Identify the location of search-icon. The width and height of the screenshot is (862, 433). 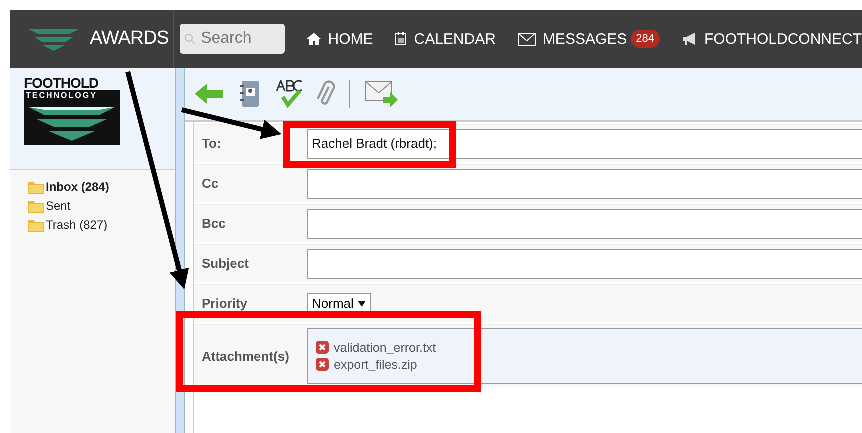
(190, 39).